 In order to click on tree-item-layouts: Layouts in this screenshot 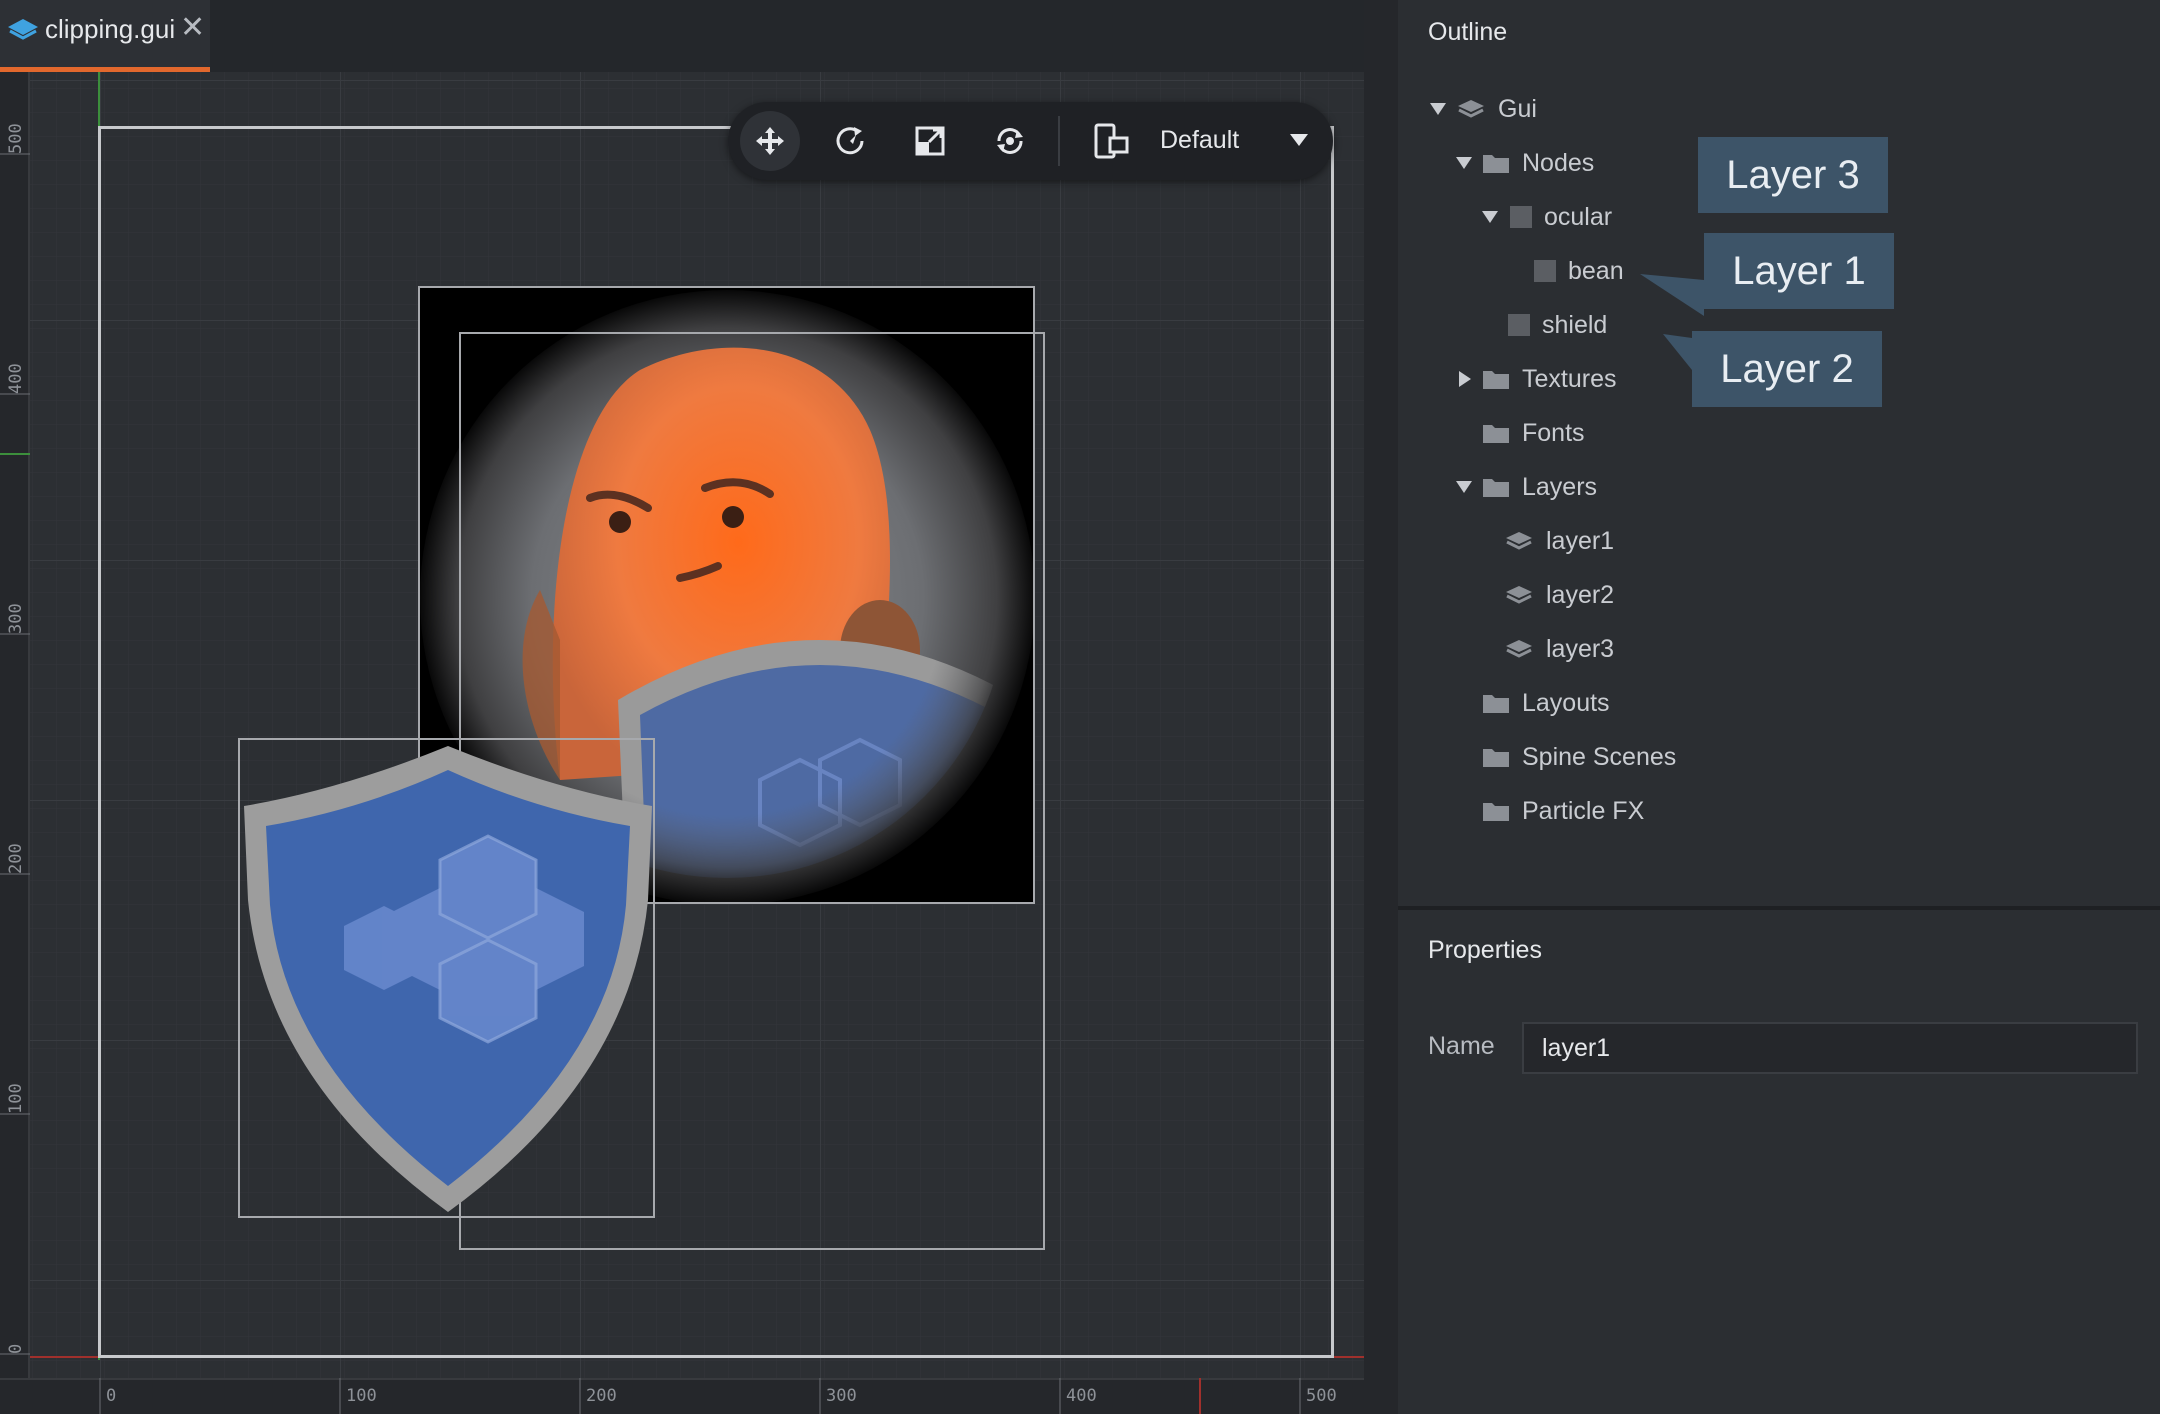, I will do `click(1546, 703)`.